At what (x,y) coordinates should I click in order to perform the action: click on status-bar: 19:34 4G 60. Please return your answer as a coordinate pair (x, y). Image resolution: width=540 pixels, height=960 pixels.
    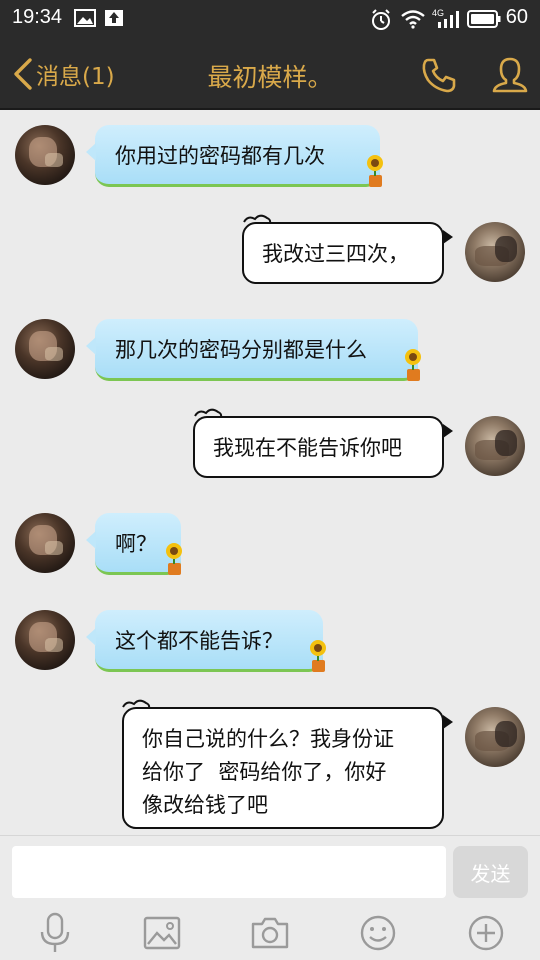
    Looking at the image, I should click on (270, 19).